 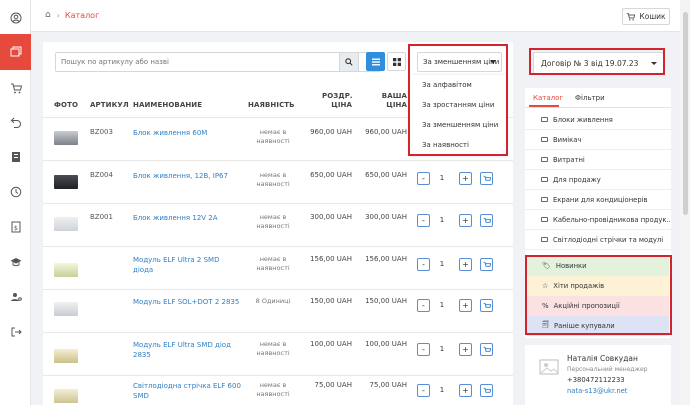 I want to click on invoice-icon: $, so click(x=15, y=227).